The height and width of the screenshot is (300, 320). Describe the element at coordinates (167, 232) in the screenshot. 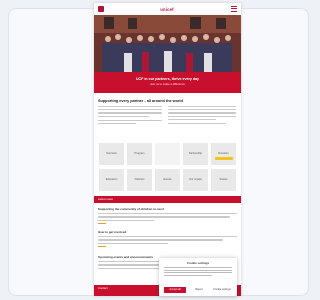

I see `news-item-title: How to get involved` at that location.